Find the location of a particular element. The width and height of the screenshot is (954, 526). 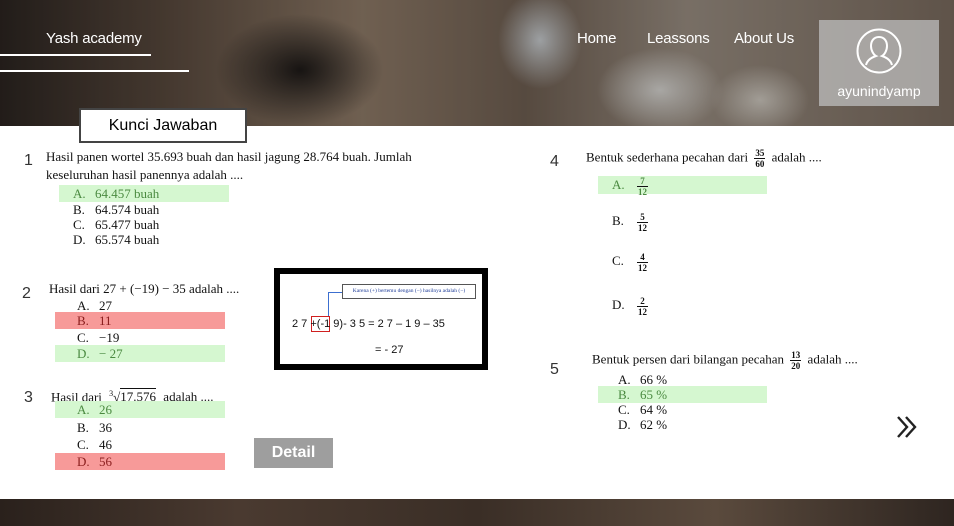

option-text: 64.574 buah is located at coordinates (127, 209).